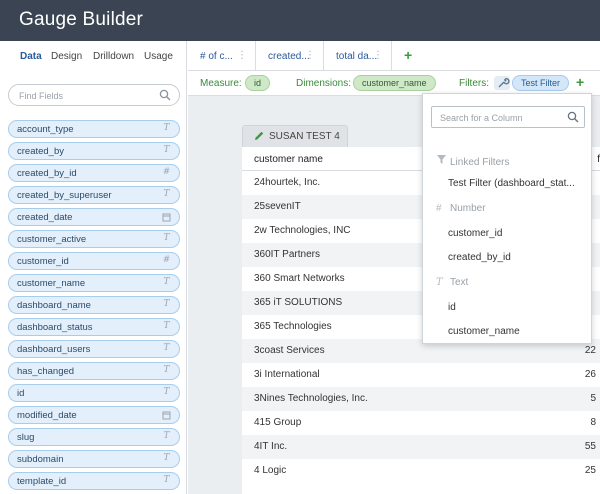  Describe the element at coordinates (259, 136) in the screenshot. I see `pencil-icon` at that location.